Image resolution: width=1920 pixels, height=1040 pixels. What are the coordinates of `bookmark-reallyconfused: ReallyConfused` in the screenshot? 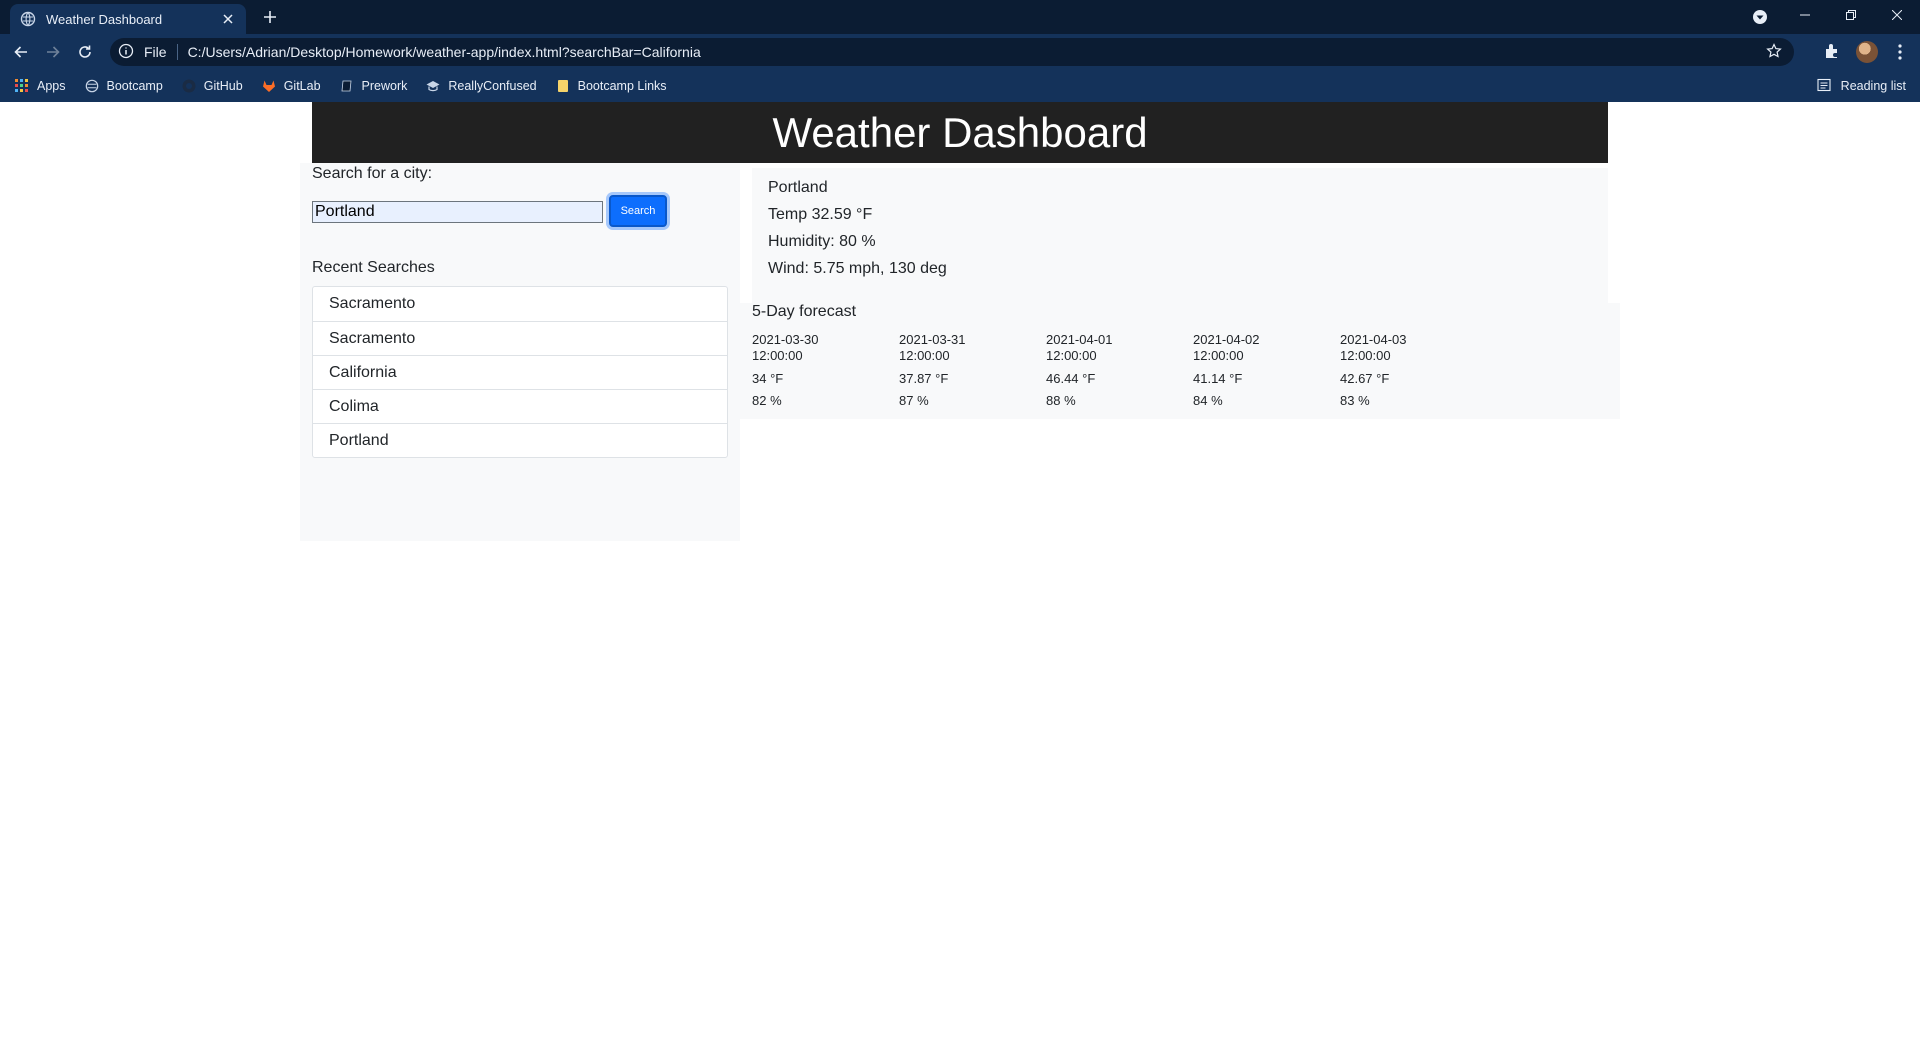 It's located at (481, 86).